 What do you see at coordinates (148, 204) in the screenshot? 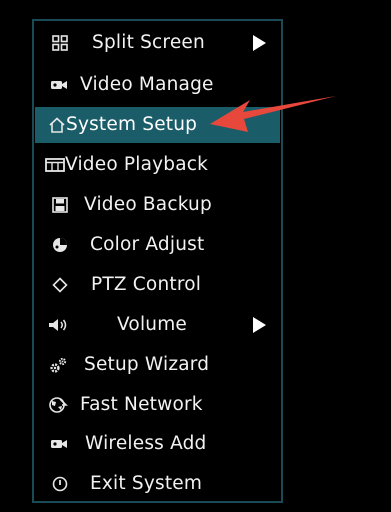
I see `menu-item-label: Video Backup` at bounding box center [148, 204].